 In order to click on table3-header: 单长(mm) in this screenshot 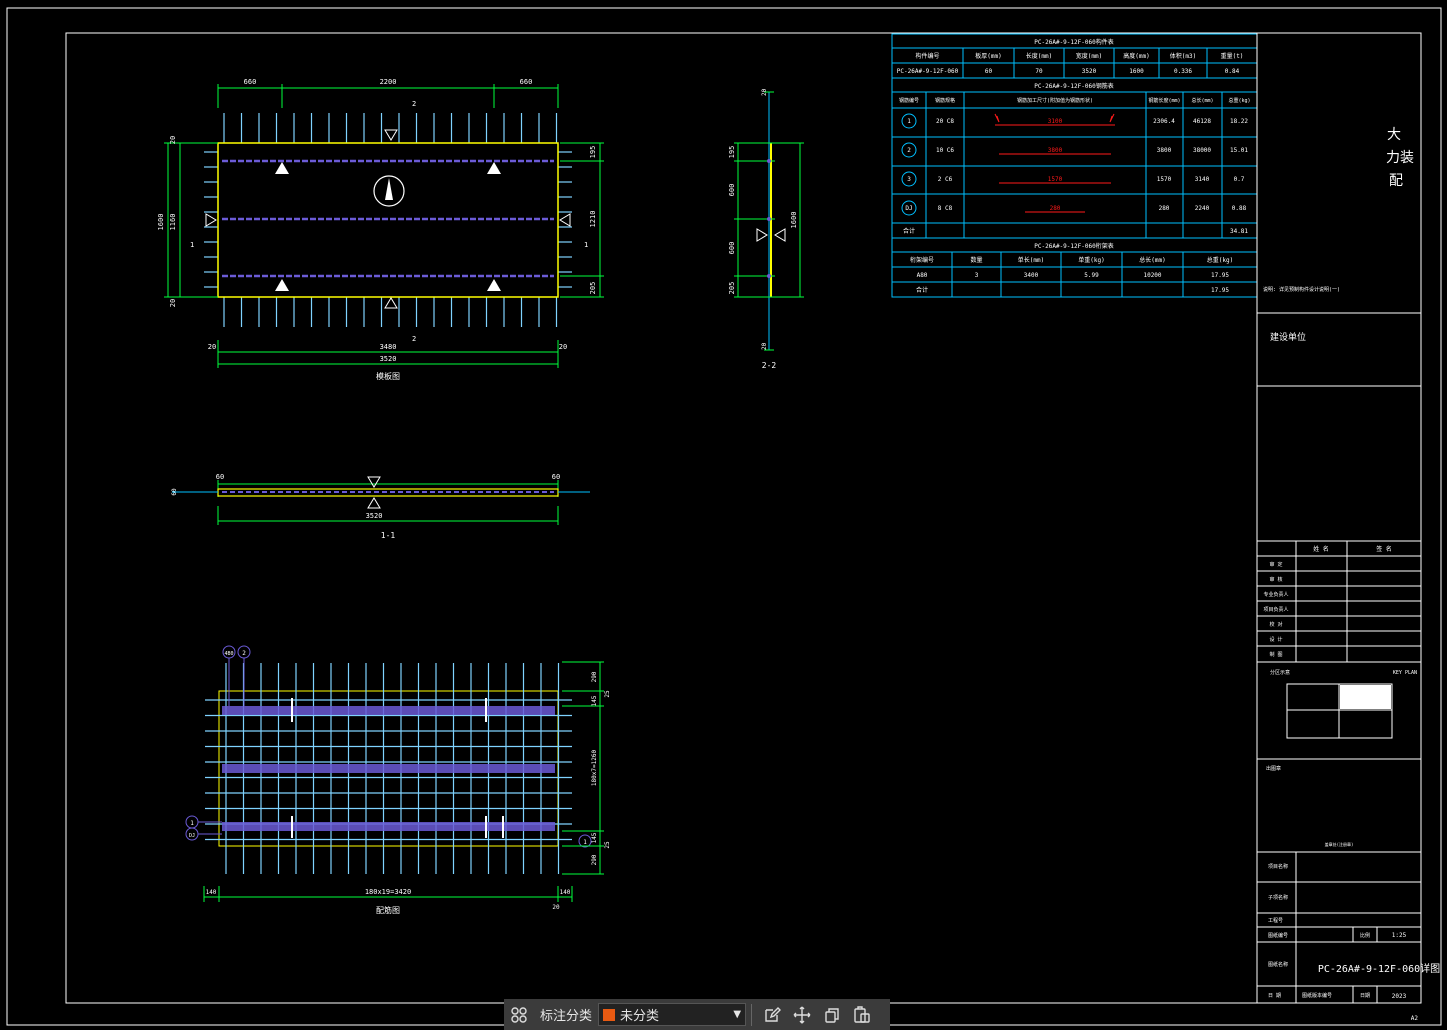, I will do `click(1031, 260)`.